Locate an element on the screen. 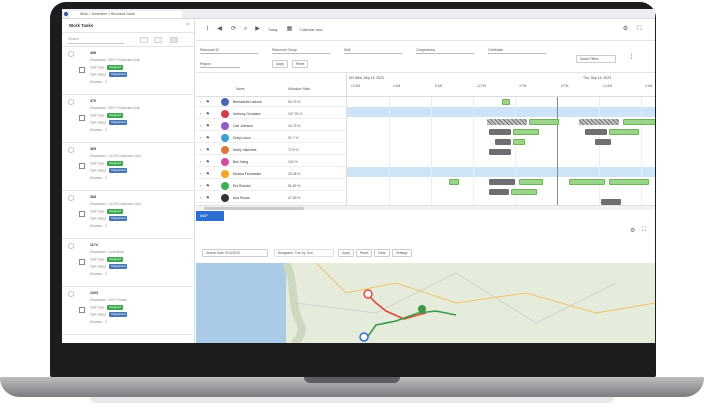  map-apply-button: Apply is located at coordinates (346, 253).